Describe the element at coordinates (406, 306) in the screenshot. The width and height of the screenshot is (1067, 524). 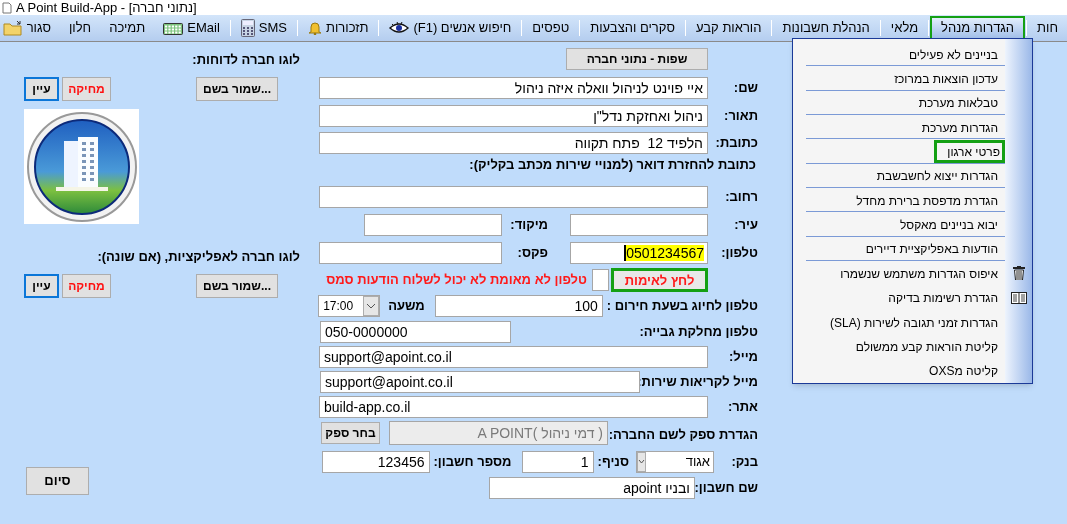
I see `field-label: משעה` at that location.